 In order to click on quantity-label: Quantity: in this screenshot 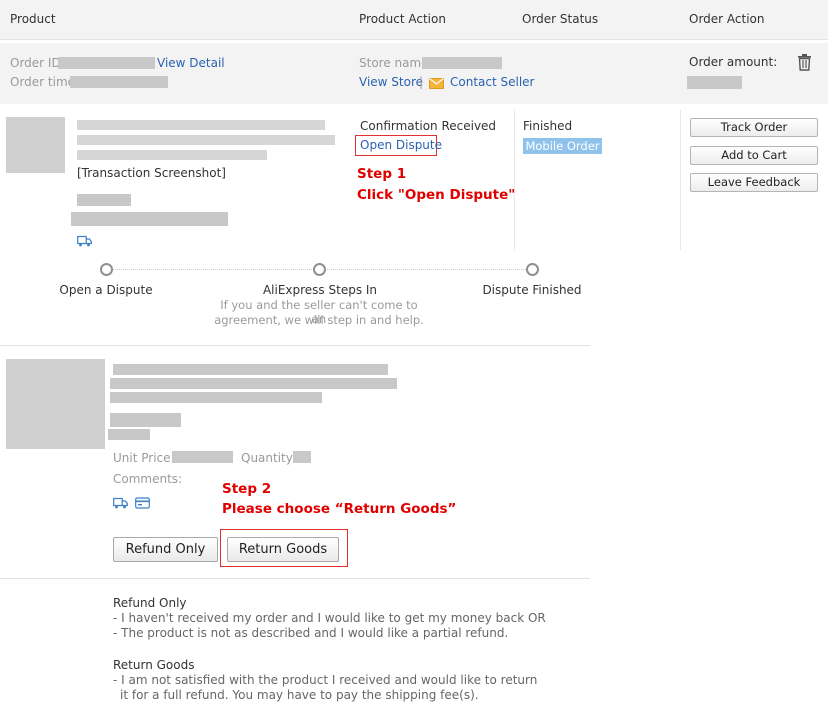, I will do `click(269, 458)`.